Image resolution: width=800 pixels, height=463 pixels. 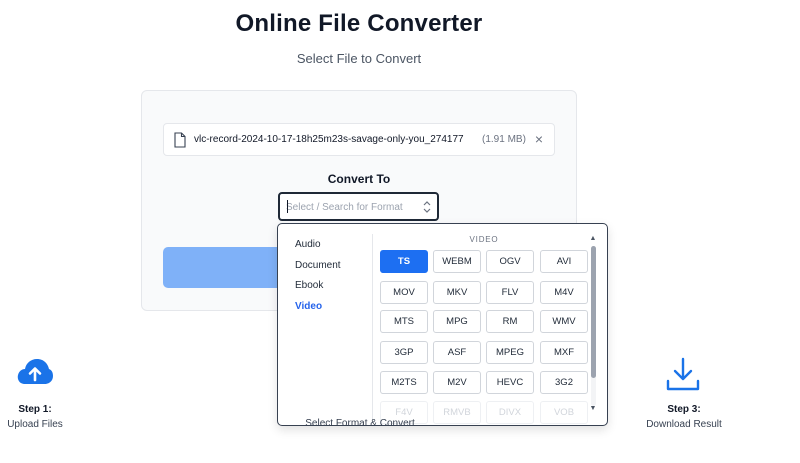 What do you see at coordinates (564, 261) in the screenshot?
I see `format-option-avi: AVI` at bounding box center [564, 261].